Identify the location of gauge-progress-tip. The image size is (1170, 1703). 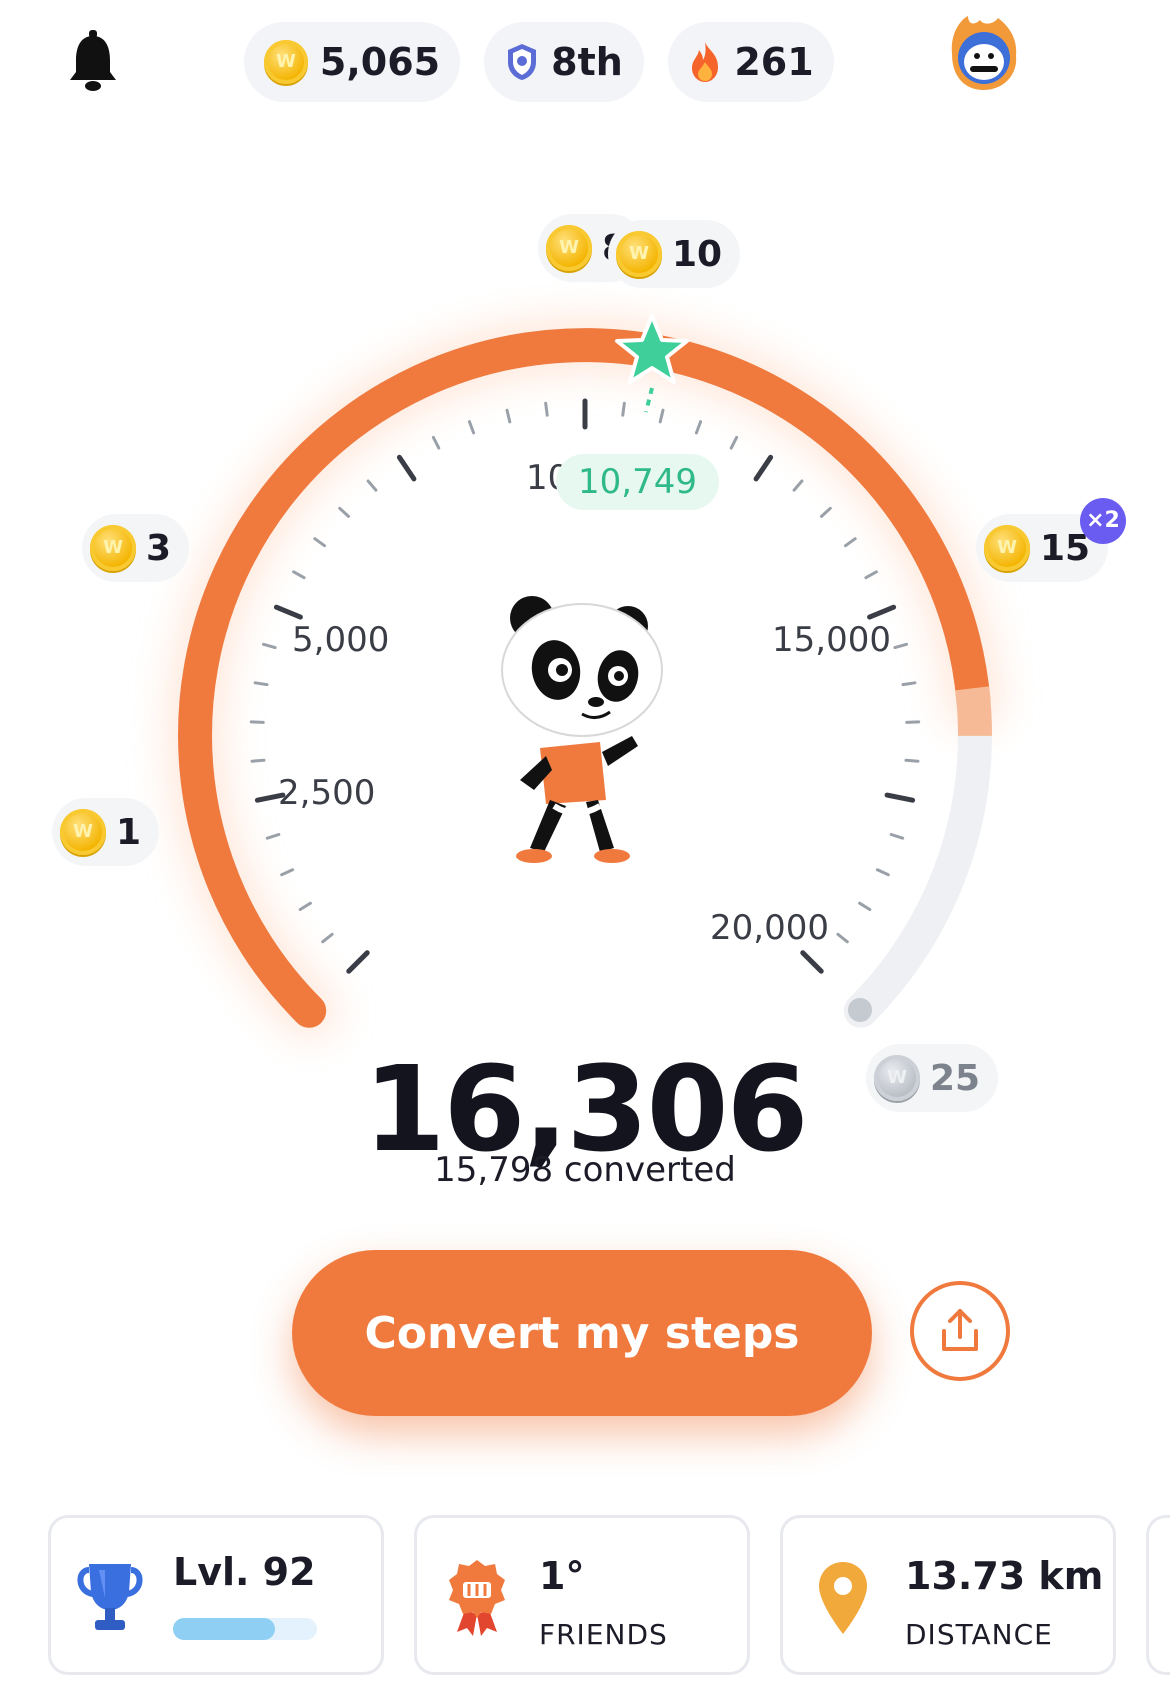
(974, 711).